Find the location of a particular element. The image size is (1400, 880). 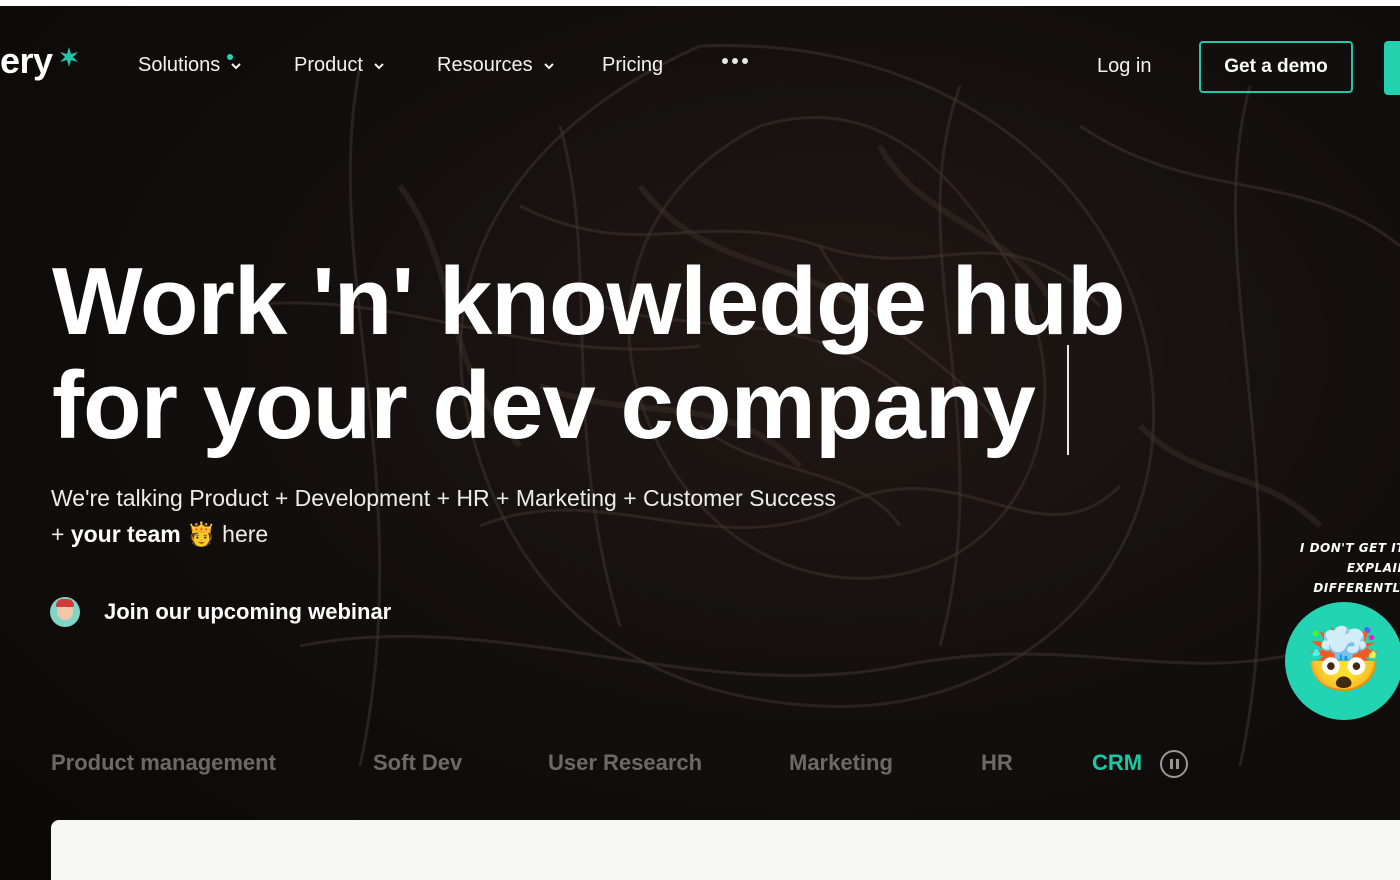

tab-product-management: Product management is located at coordinates (163, 763).